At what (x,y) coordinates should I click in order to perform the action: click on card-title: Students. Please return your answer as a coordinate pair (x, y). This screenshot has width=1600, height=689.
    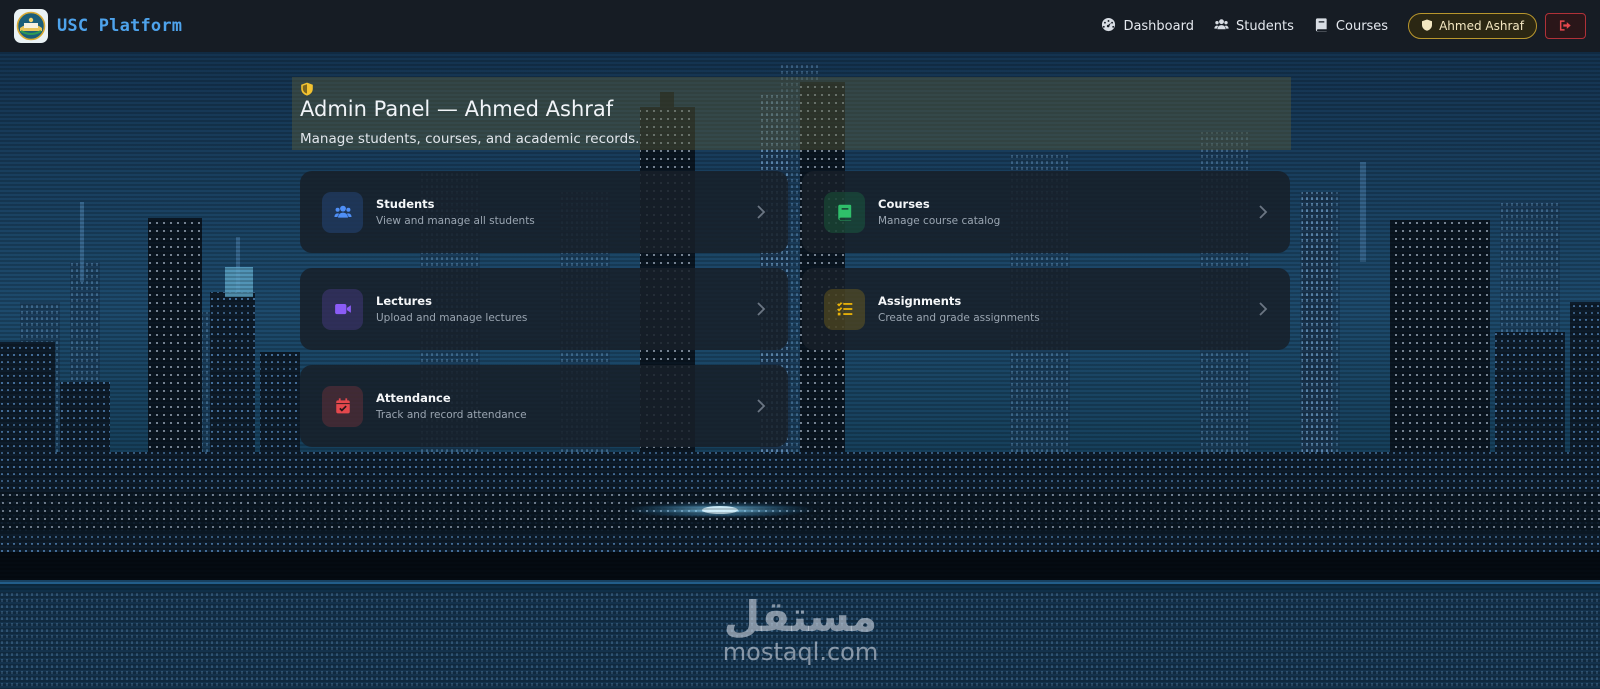
    Looking at the image, I should click on (405, 204).